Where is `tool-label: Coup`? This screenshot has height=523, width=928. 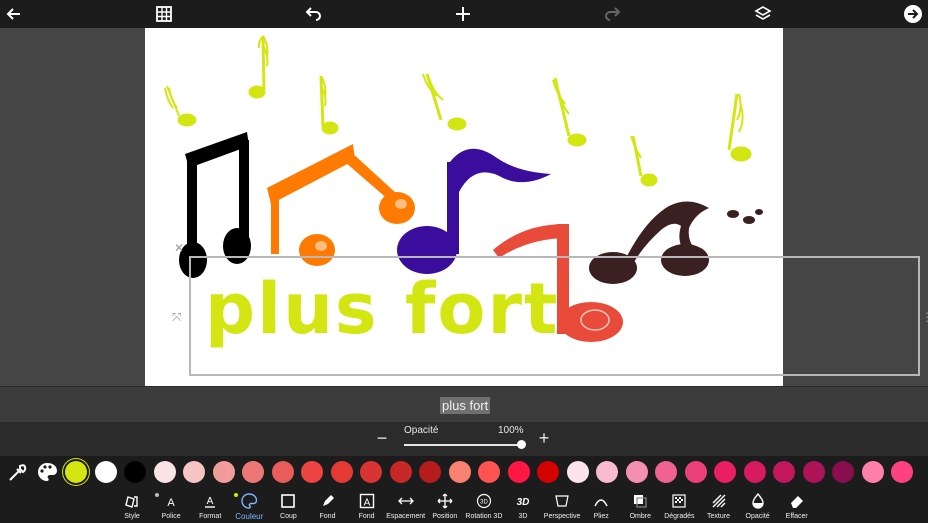 tool-label: Coup is located at coordinates (288, 516).